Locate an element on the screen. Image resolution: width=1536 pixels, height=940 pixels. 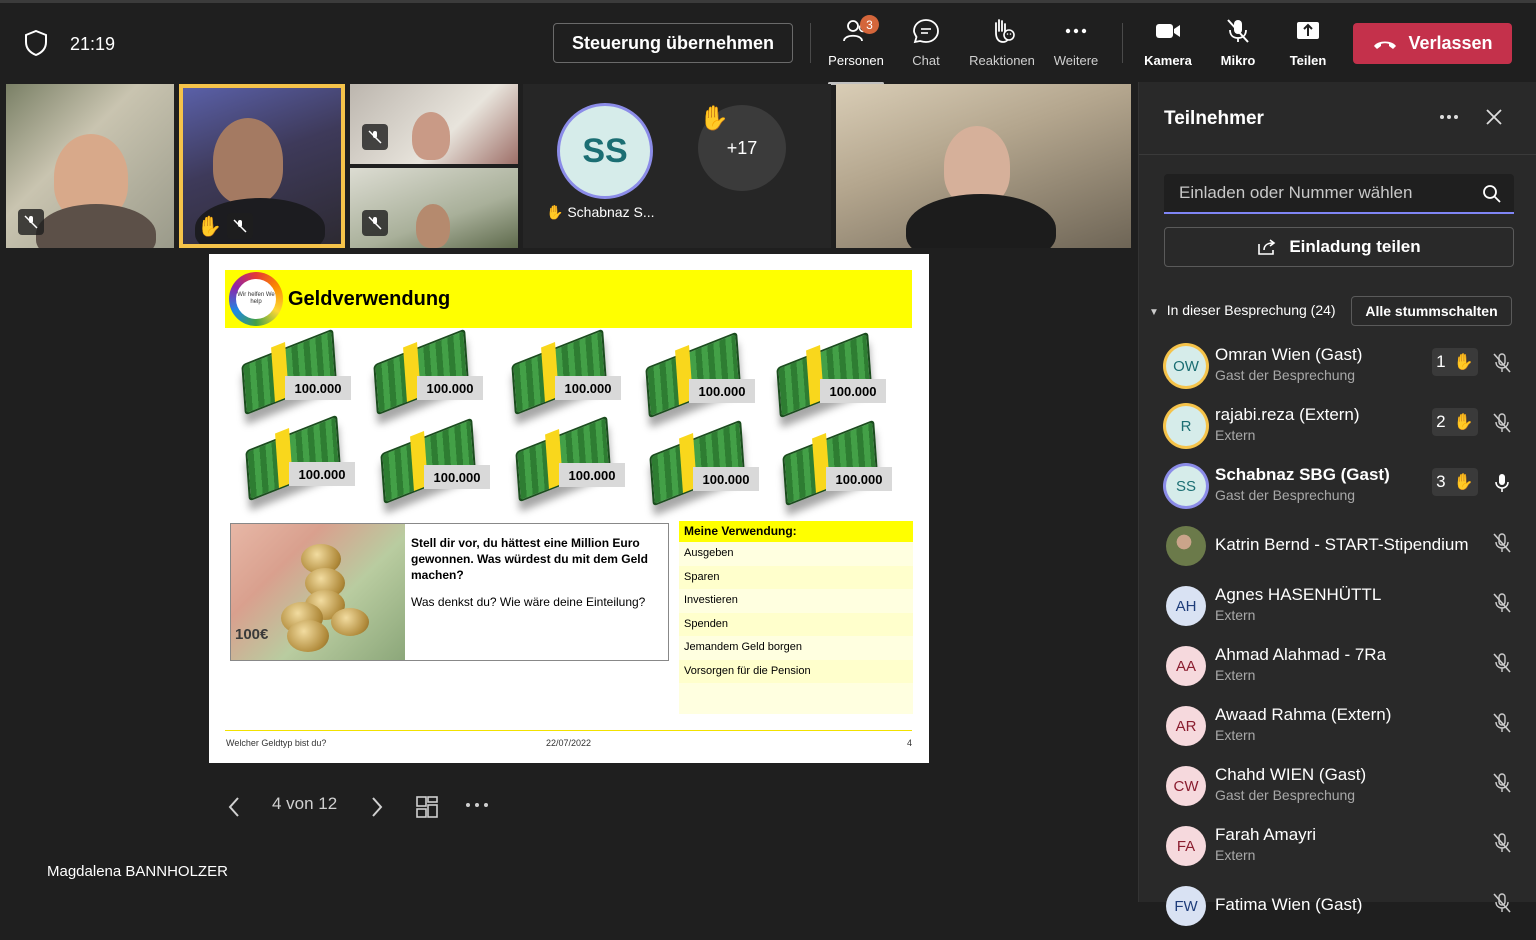
participant-row: AA Ahmad Alahmad - 7Ra Extern is located at coordinates (1337, 670).